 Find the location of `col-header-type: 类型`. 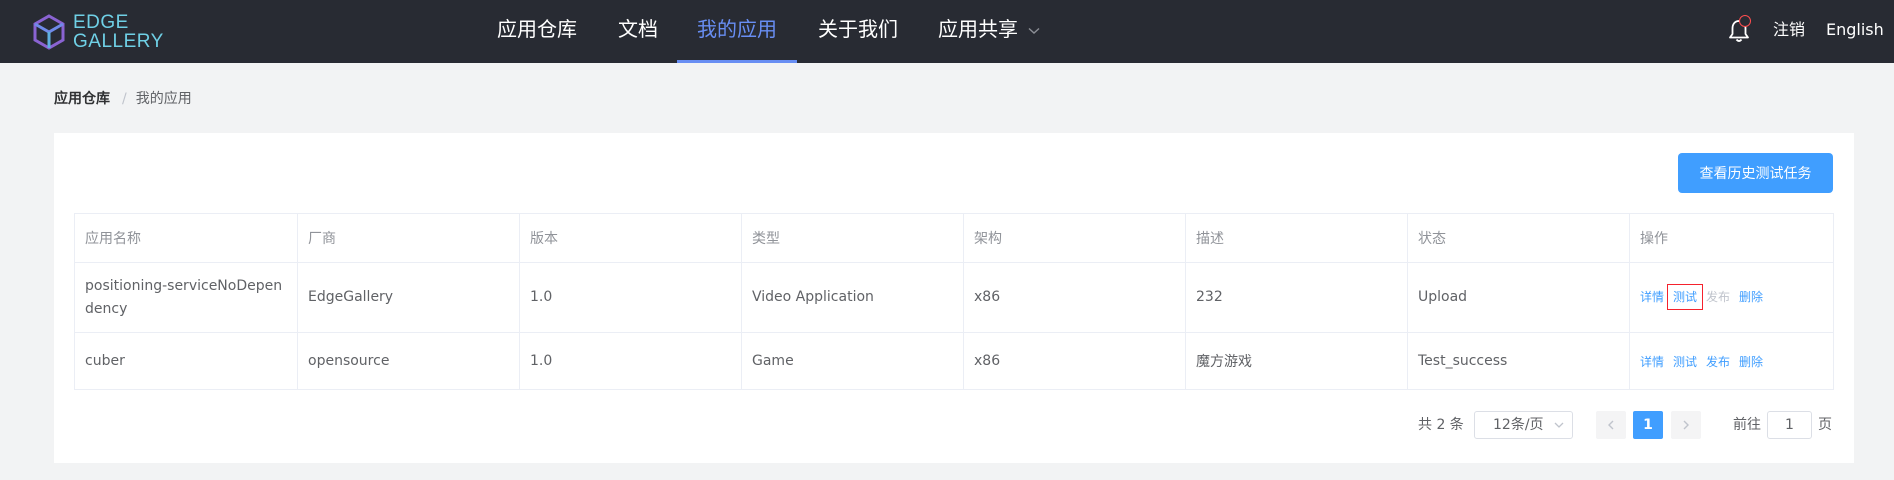

col-header-type: 类型 is located at coordinates (852, 238).